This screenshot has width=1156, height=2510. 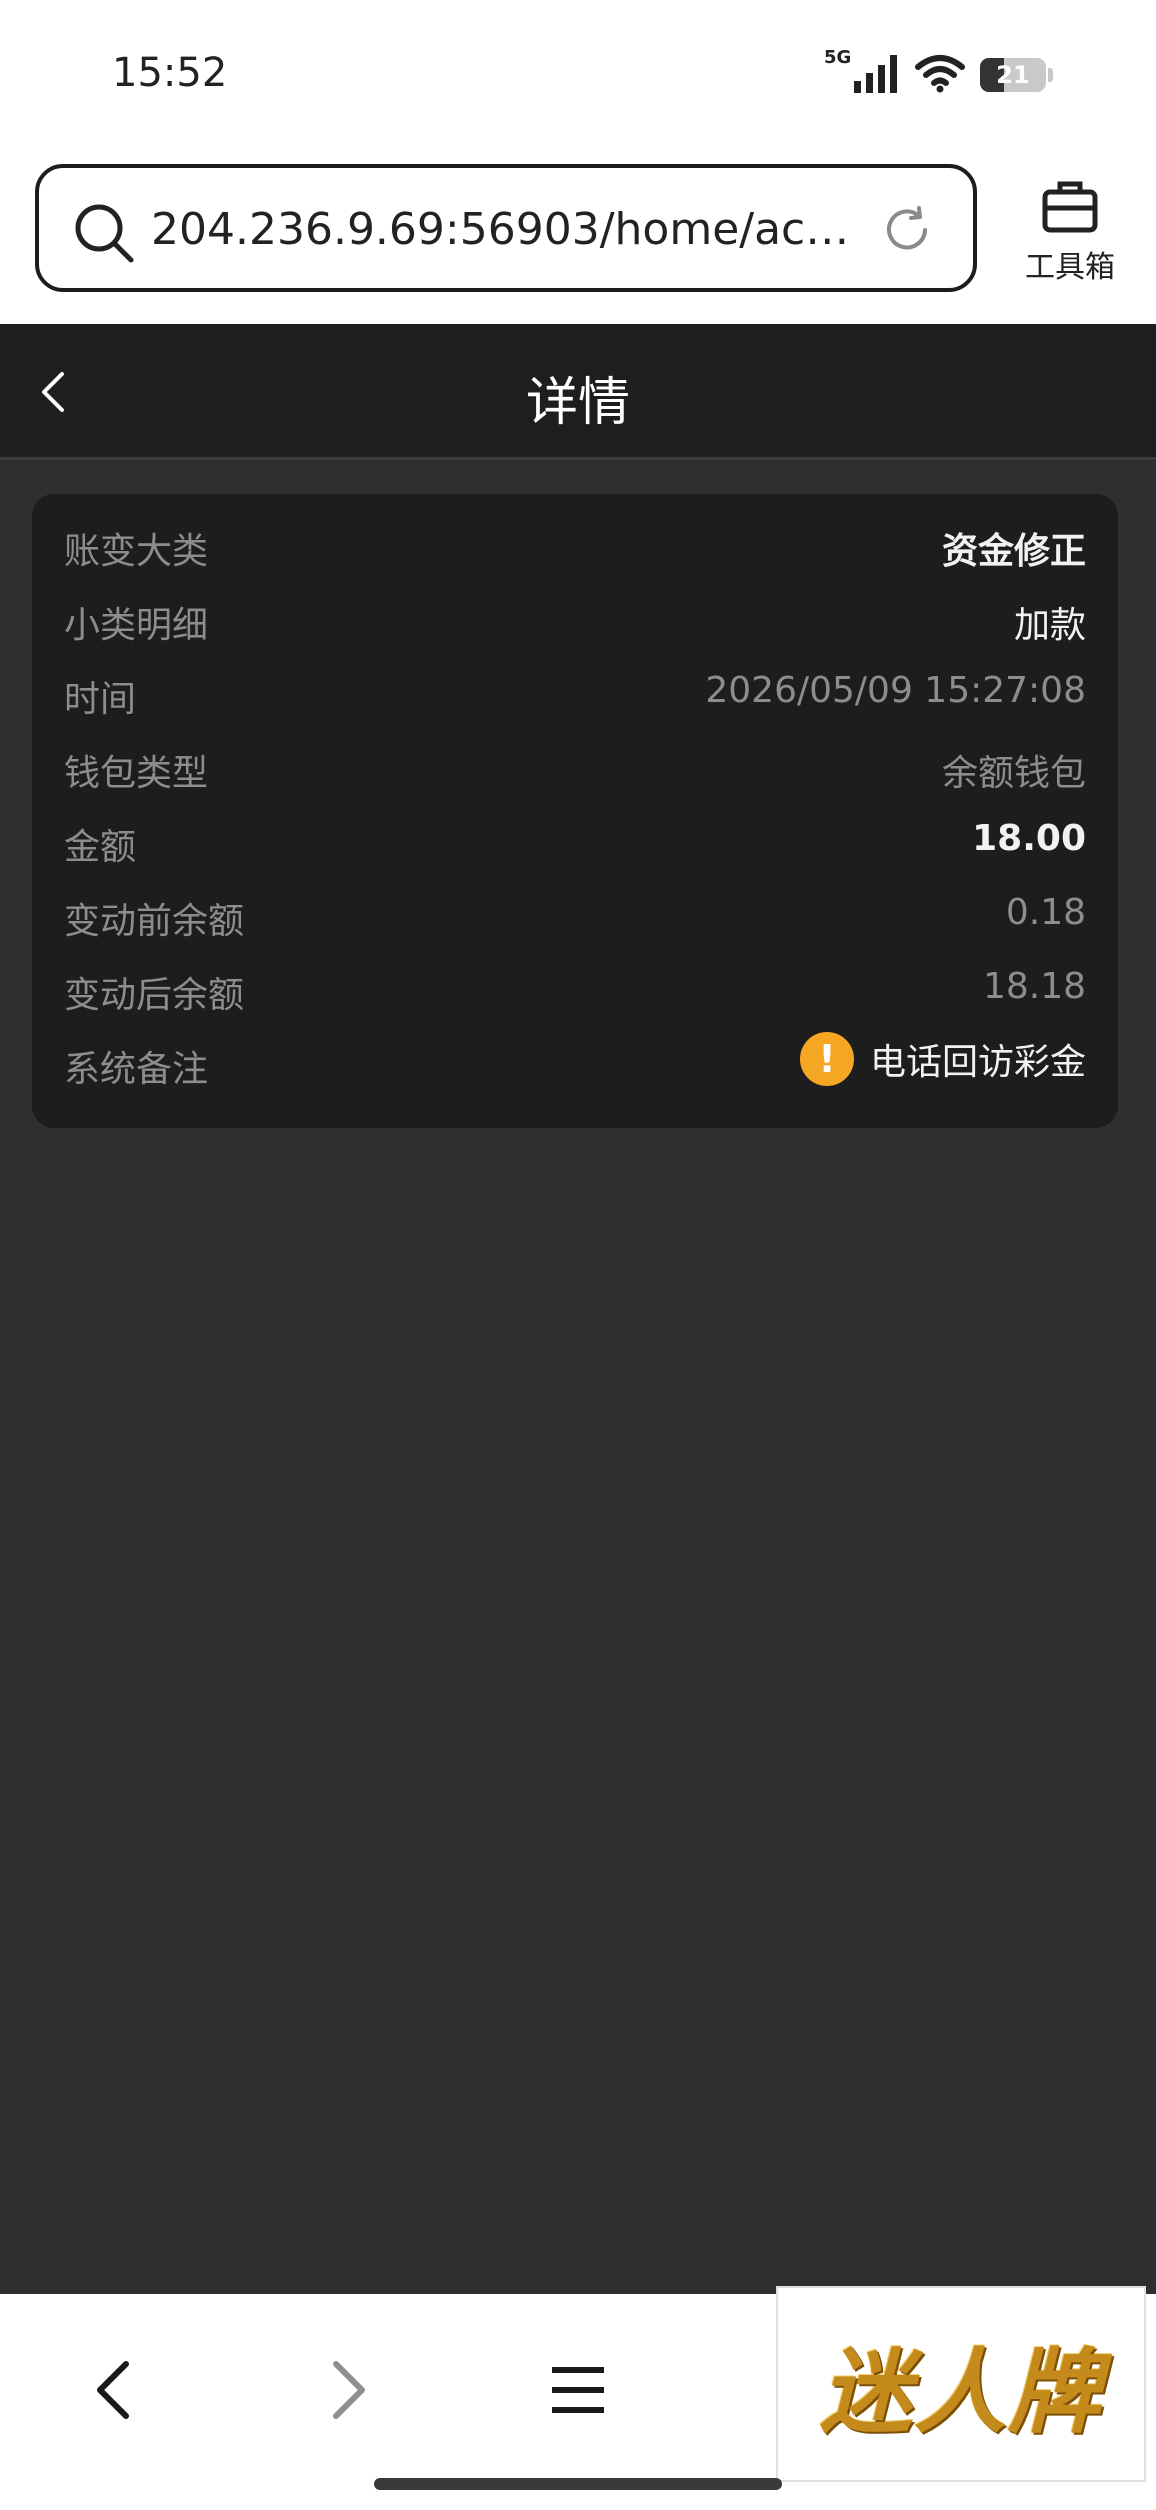 I want to click on status-bar: 15:52 5G 21, so click(x=578, y=75).